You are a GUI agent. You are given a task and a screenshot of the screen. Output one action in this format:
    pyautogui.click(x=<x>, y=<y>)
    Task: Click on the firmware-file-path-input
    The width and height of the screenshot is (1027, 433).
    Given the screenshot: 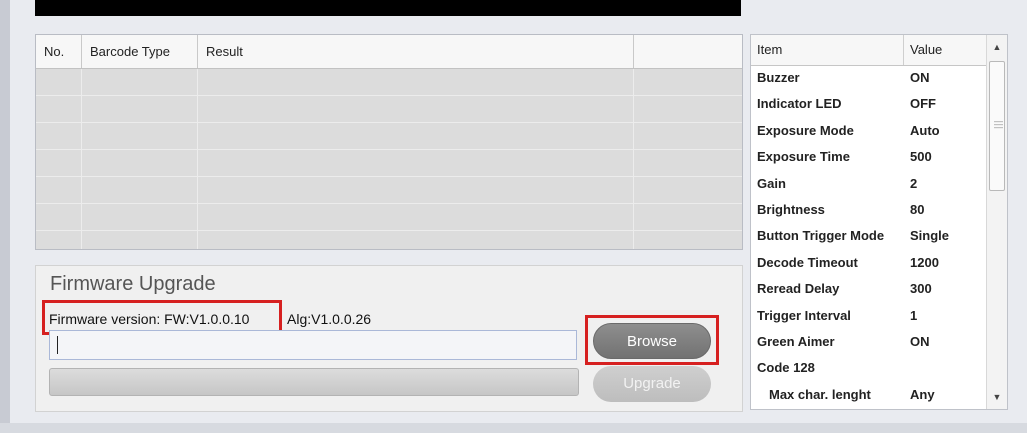 What is the action you would take?
    pyautogui.click(x=313, y=345)
    